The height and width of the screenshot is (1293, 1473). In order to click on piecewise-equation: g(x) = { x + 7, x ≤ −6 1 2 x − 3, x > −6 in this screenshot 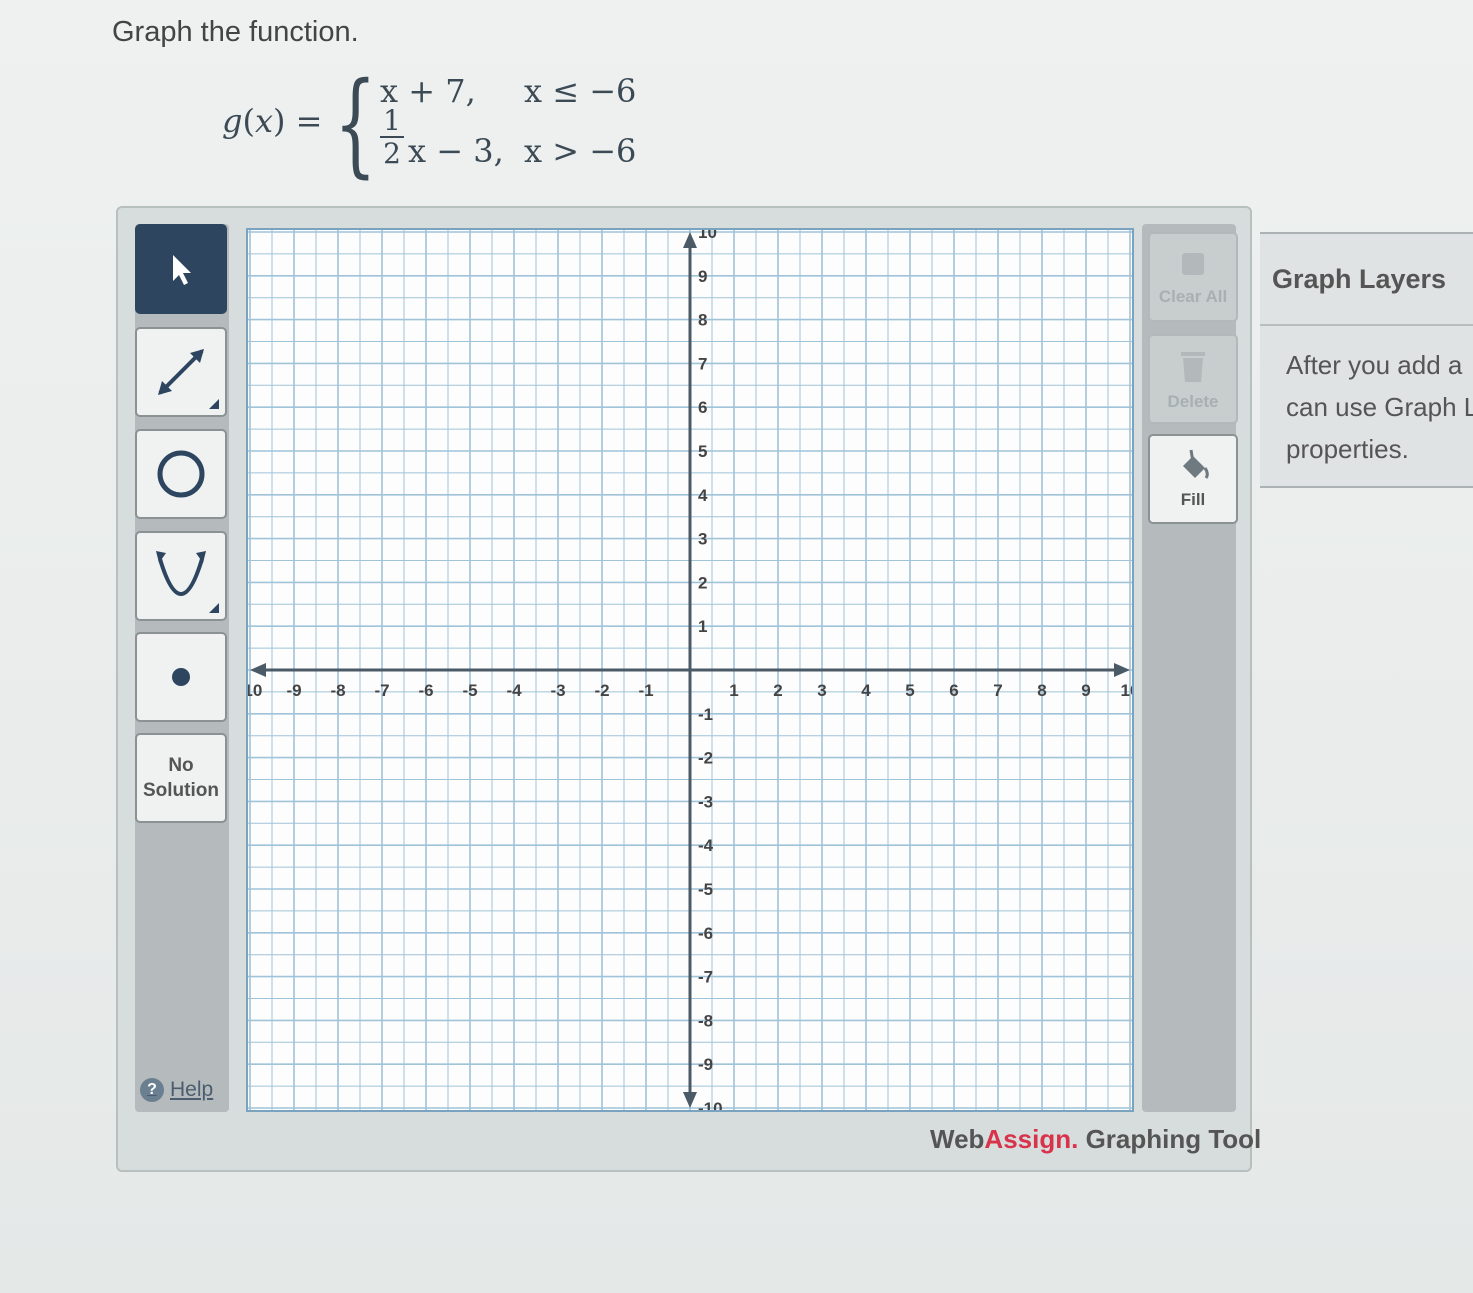, I will do `click(442, 130)`.